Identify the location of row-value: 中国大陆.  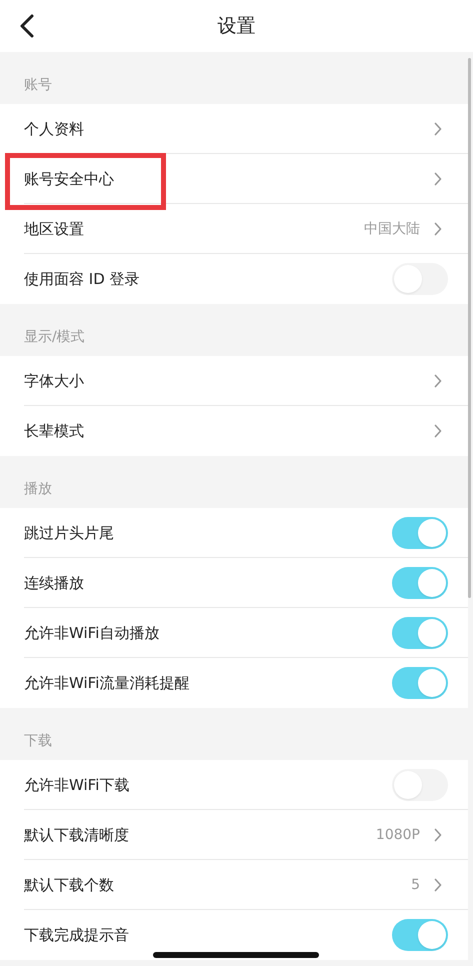
(392, 229).